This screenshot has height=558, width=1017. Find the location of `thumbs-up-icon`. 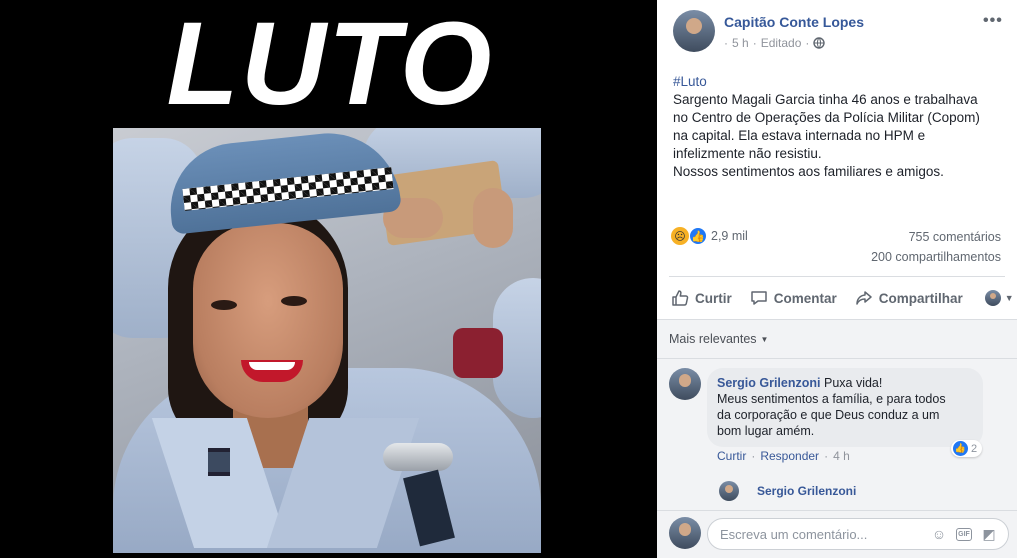

thumbs-up-icon is located at coordinates (680, 298).